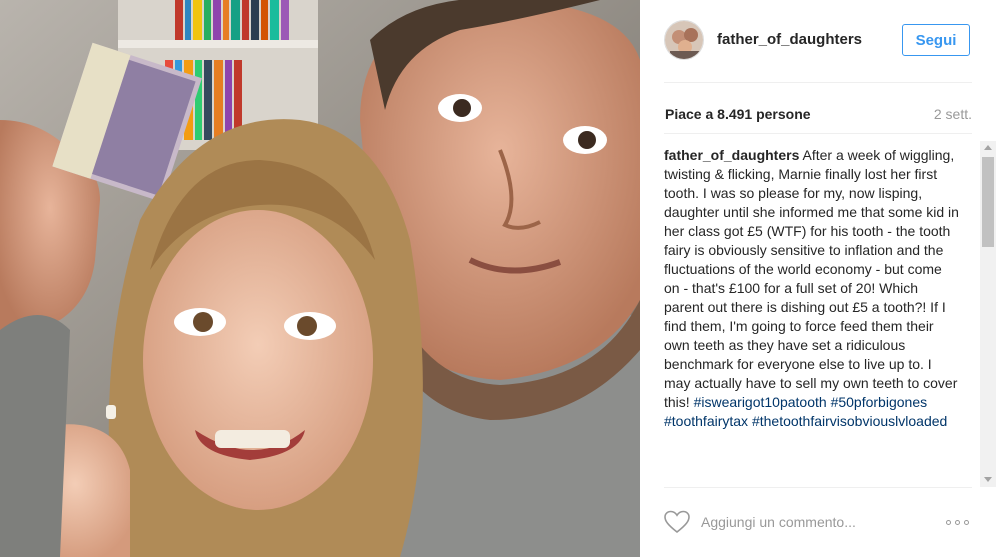 The image size is (996, 557). I want to click on caption-scrollbar, so click(988, 314).